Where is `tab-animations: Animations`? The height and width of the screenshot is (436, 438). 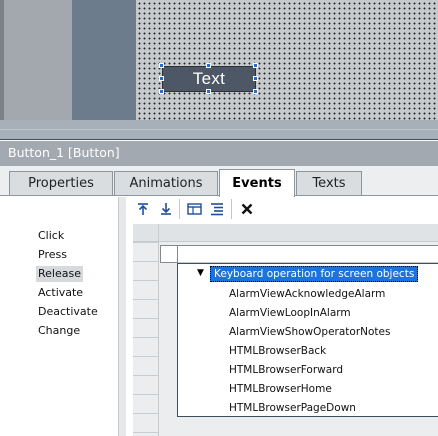
tab-animations: Animations is located at coordinates (166, 183).